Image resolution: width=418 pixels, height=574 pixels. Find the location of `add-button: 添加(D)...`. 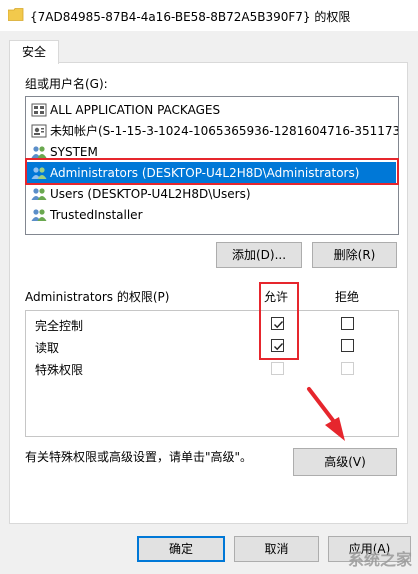

add-button: 添加(D)... is located at coordinates (259, 255).